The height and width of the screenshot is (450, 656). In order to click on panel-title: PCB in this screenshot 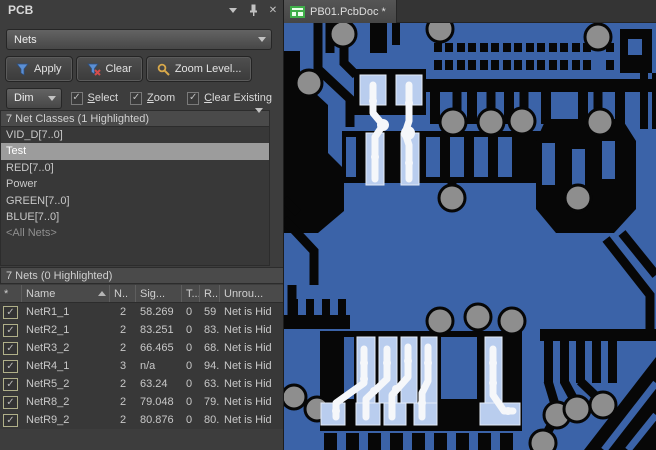, I will do `click(21, 10)`.